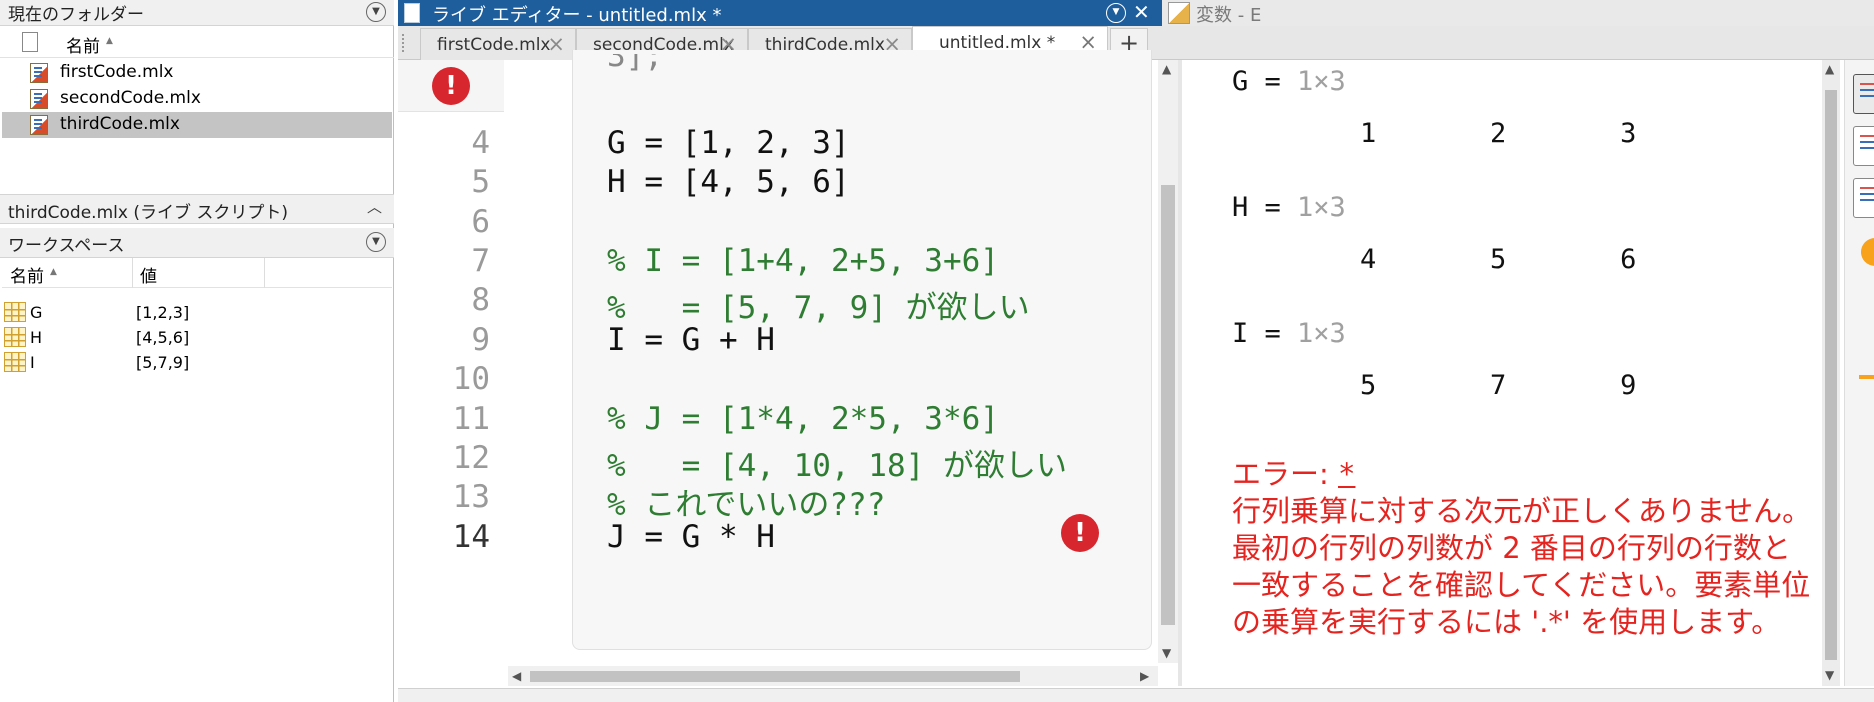 The width and height of the screenshot is (1874, 702). What do you see at coordinates (197, 13) in the screenshot?
I see `current-folder-titlebar: 現在のフォルダー ▼` at bounding box center [197, 13].